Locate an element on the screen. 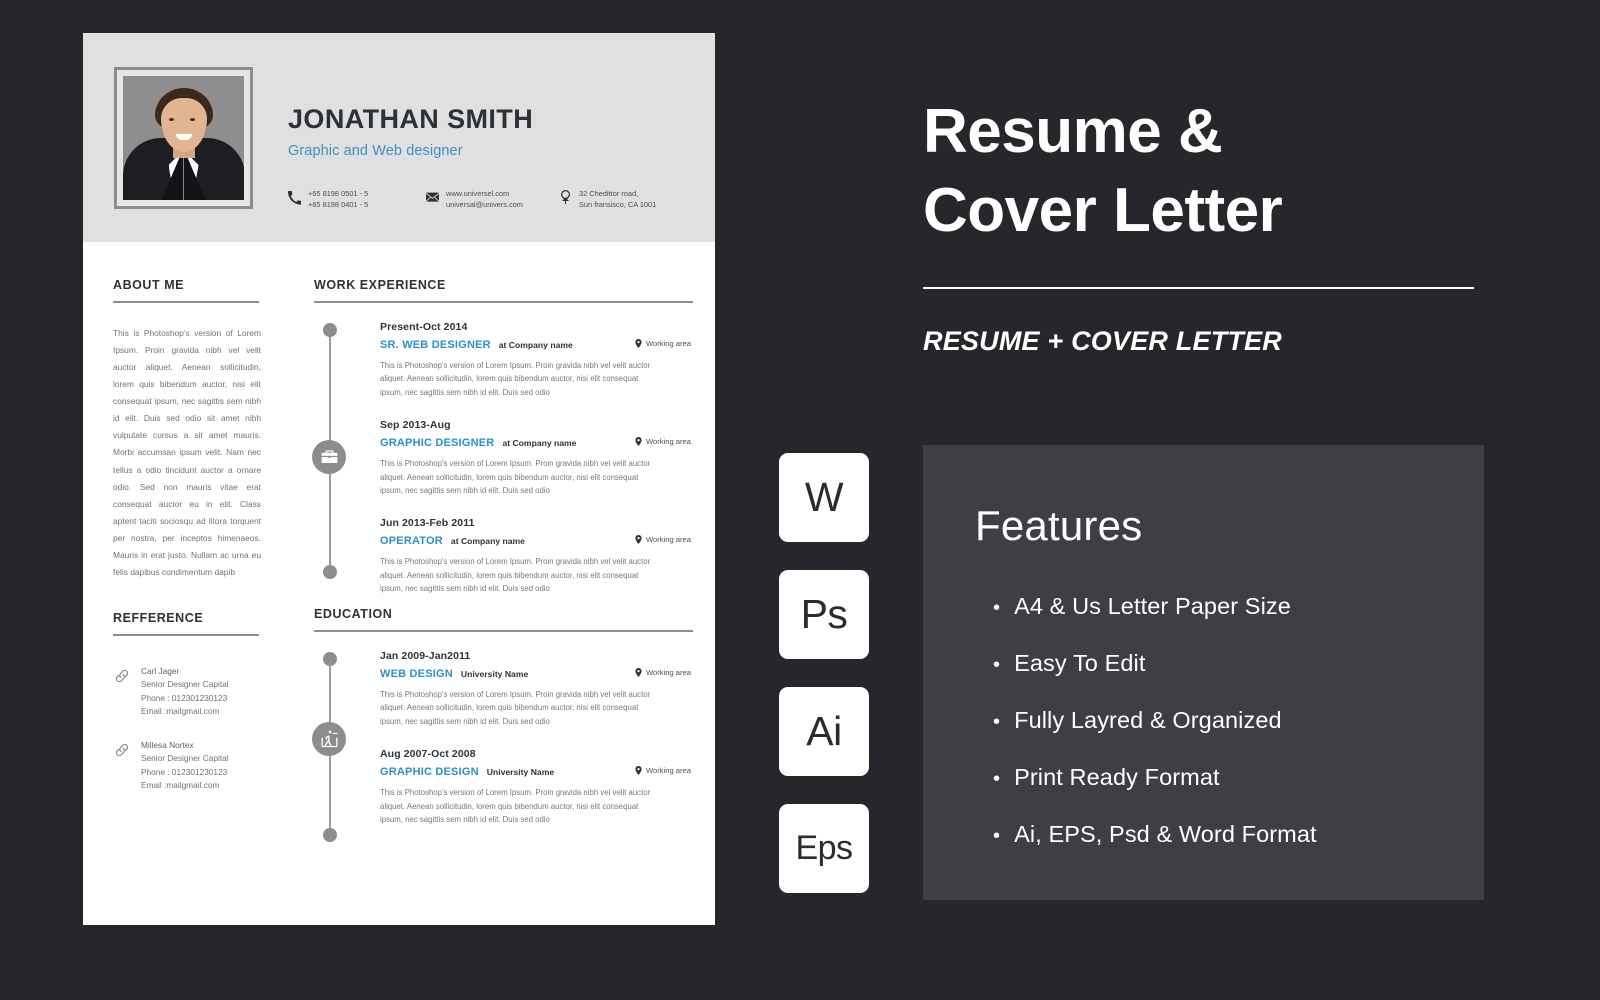 This screenshot has height=1000, width=1600. feature-label: Fully Layred & Organized is located at coordinates (1148, 720).